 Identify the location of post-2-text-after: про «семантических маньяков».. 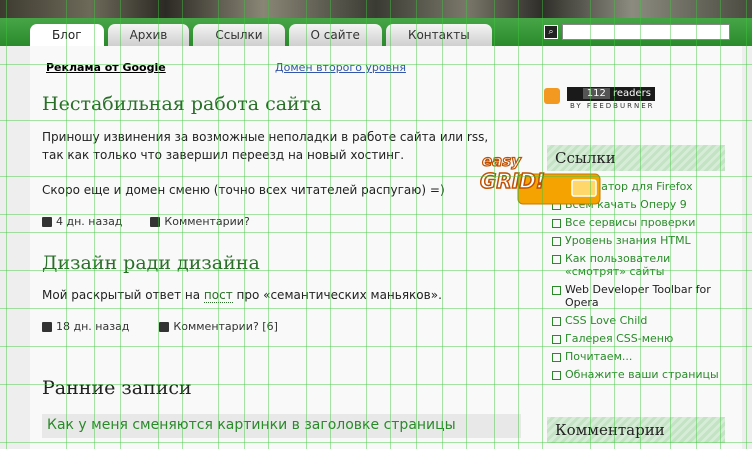
(337, 295).